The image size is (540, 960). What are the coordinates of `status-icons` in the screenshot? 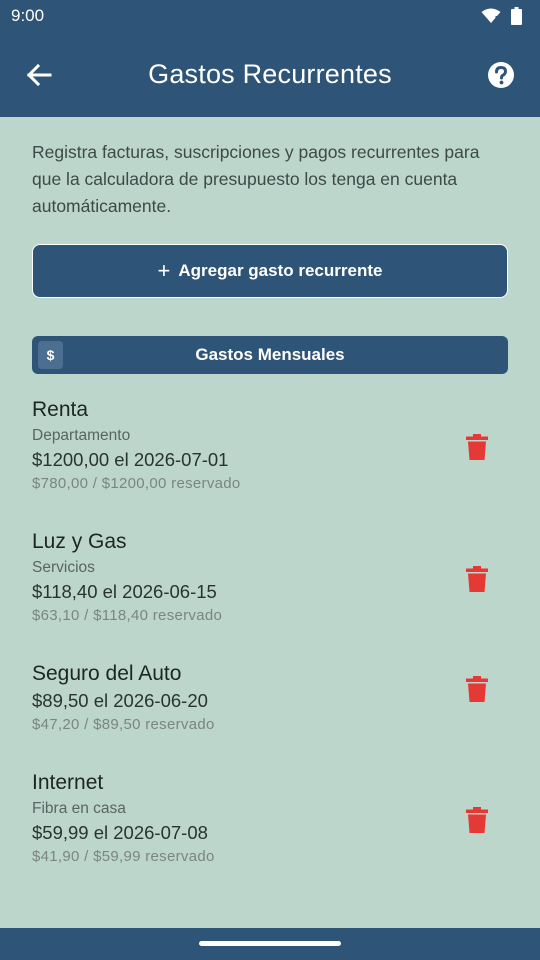 It's located at (501, 16).